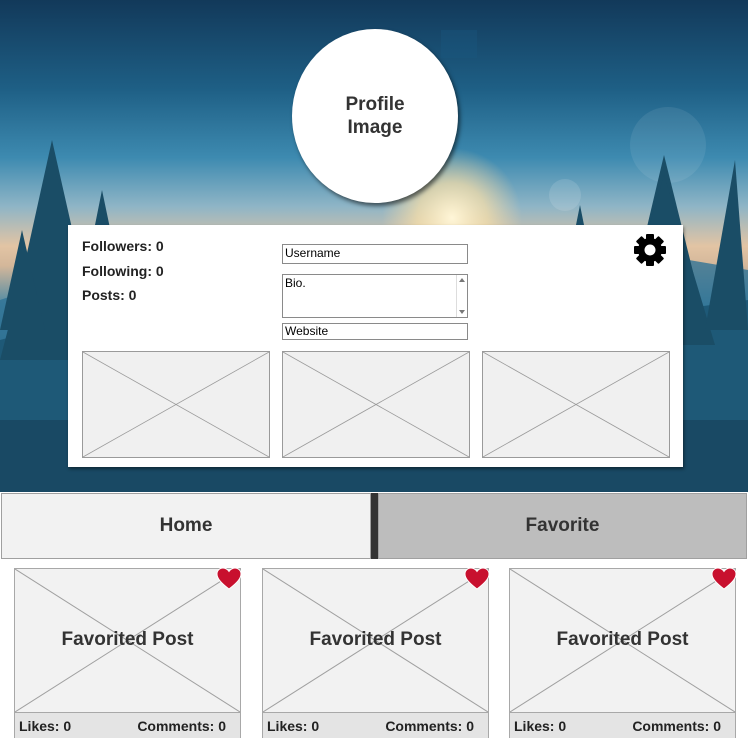  I want to click on following-count: Following: 0, so click(123, 271).